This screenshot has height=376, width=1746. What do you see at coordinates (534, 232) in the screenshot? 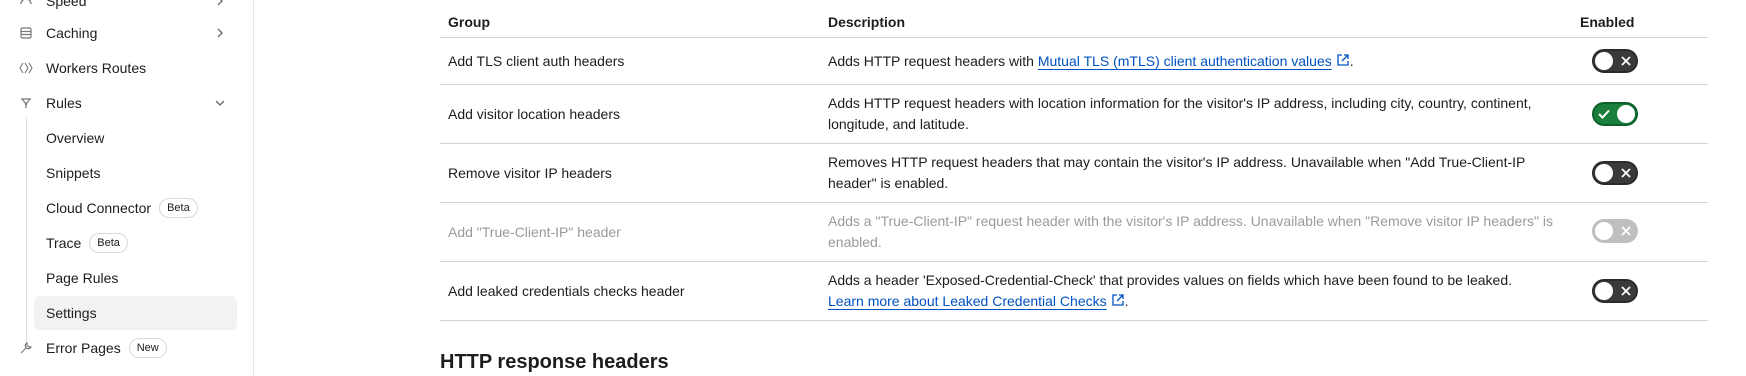
I see `group-cell: Add "True-Client-IP" header` at bounding box center [534, 232].